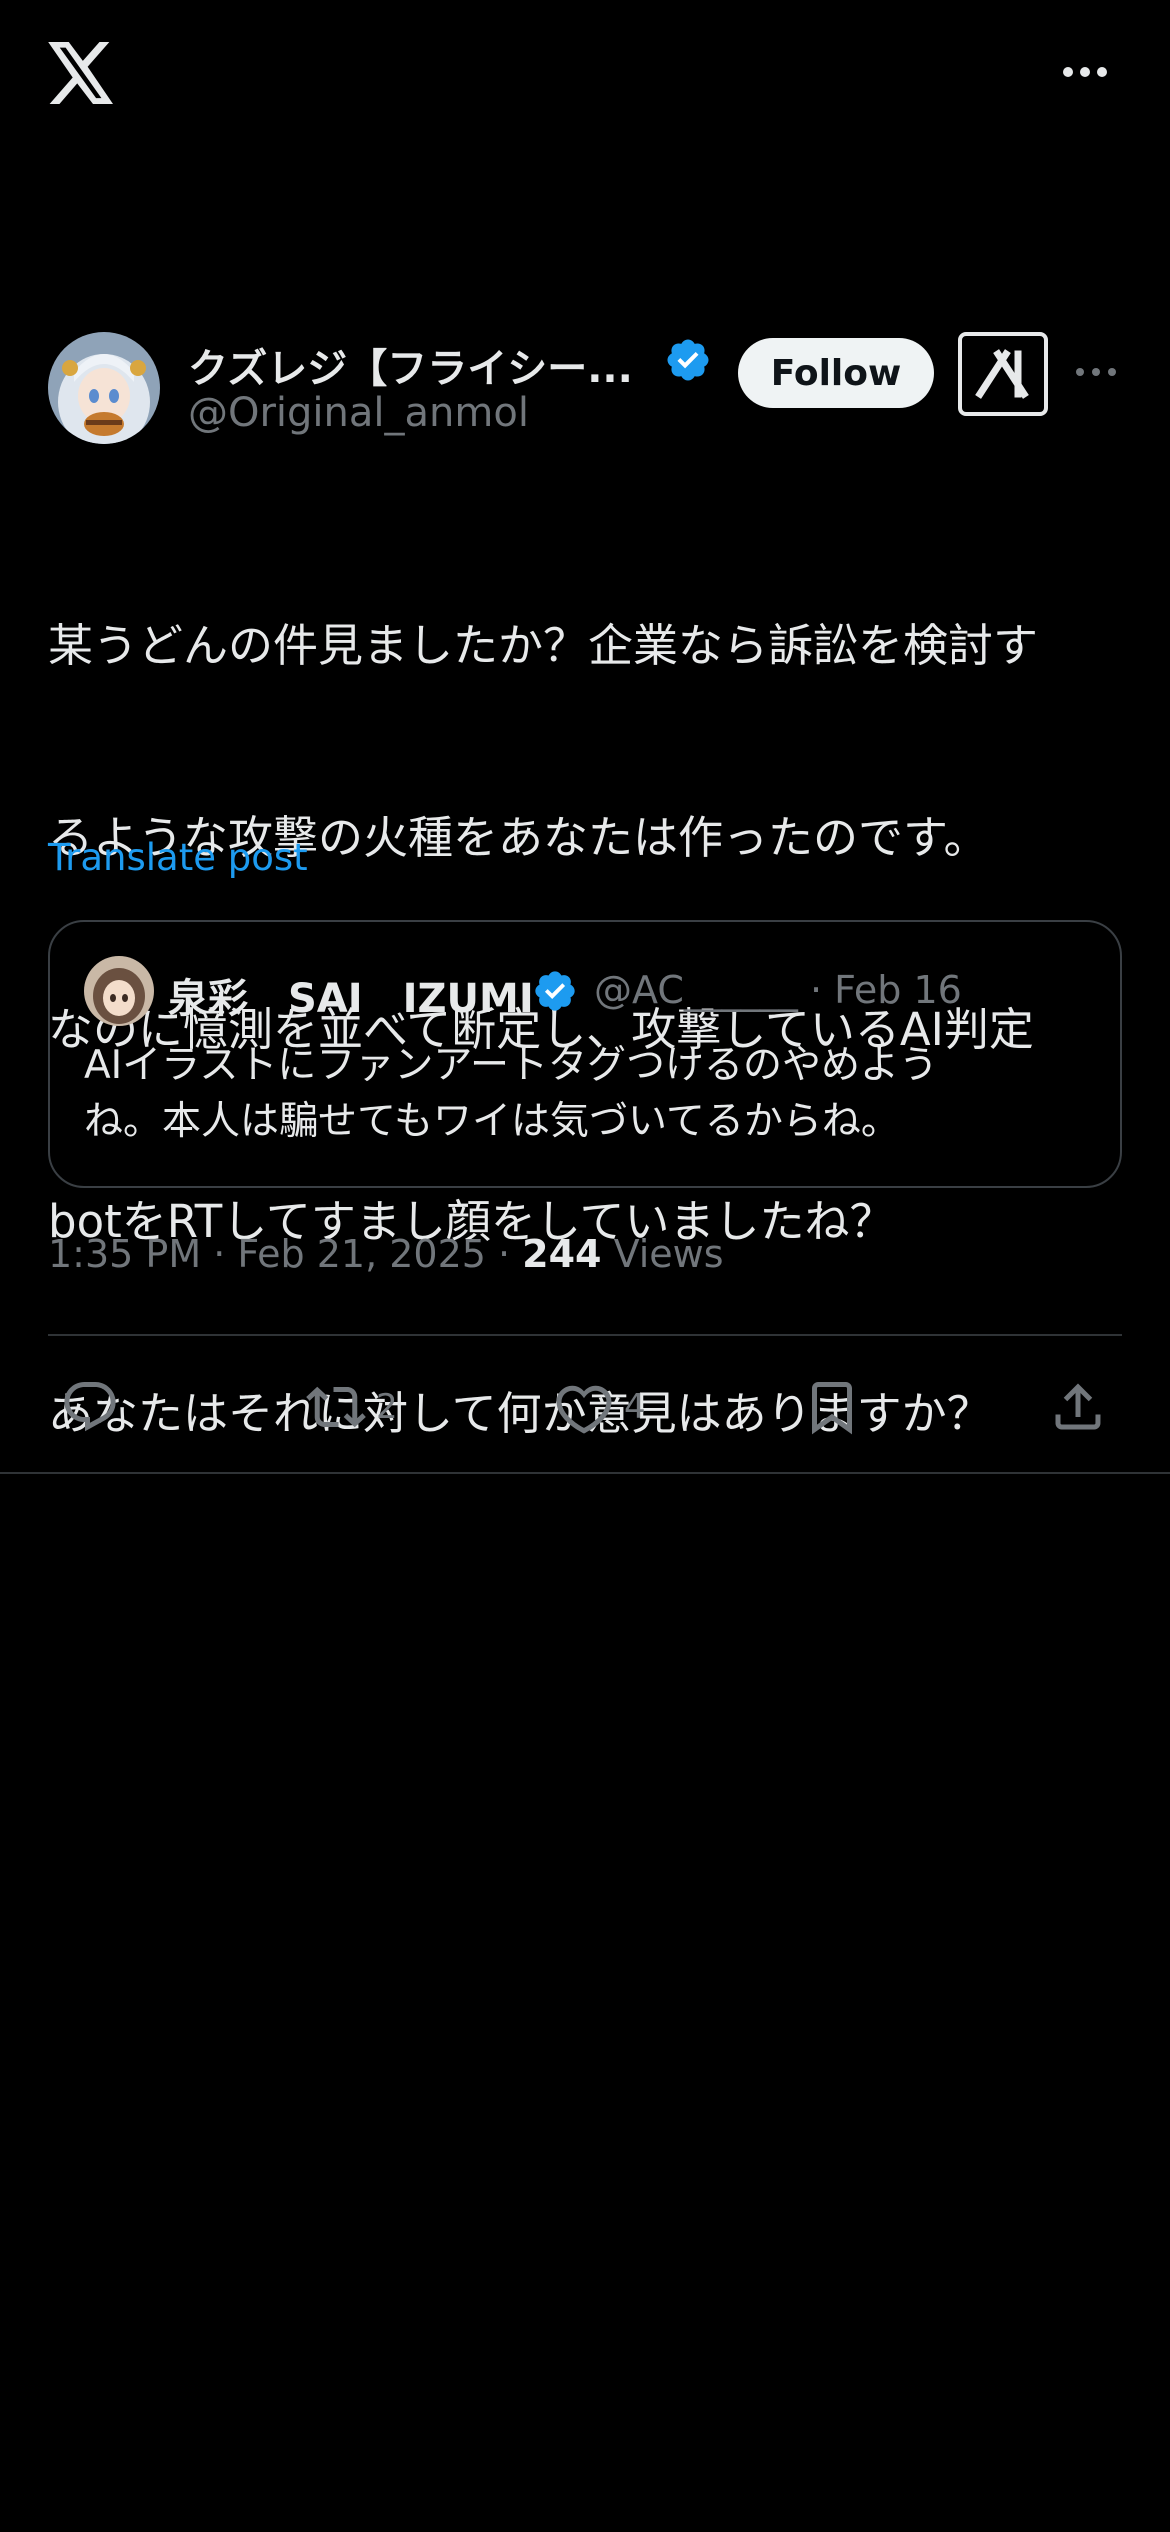 This screenshot has height=2532, width=1170. What do you see at coordinates (584, 1409) in the screenshot?
I see `heart-icon` at bounding box center [584, 1409].